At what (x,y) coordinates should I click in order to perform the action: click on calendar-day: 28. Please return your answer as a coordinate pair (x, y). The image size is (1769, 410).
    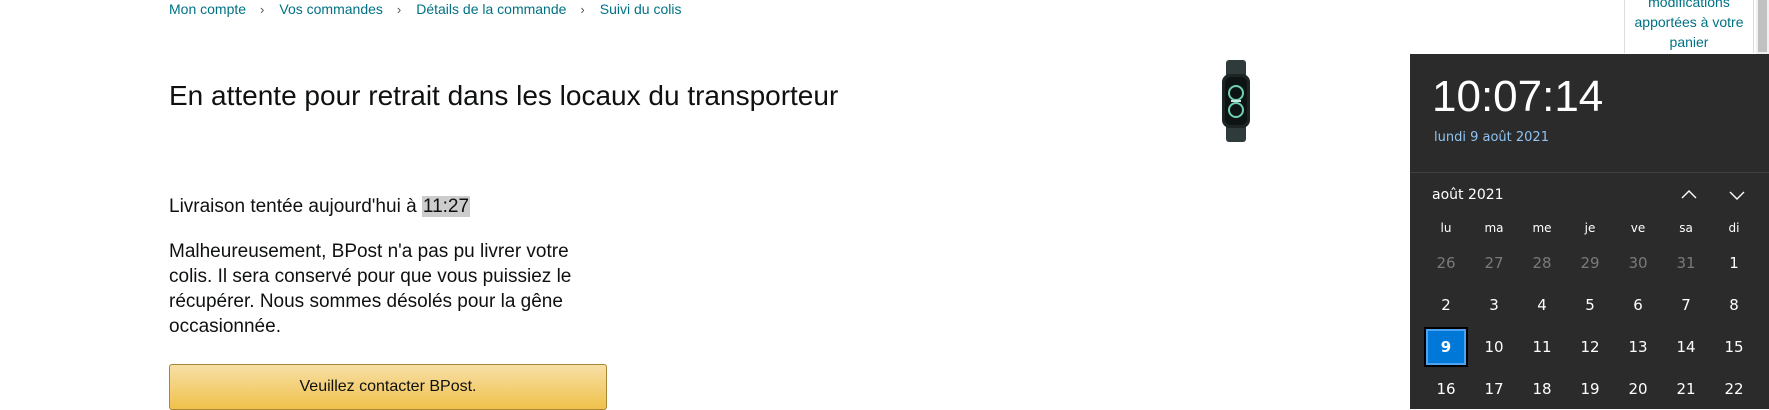
    Looking at the image, I should click on (1542, 263).